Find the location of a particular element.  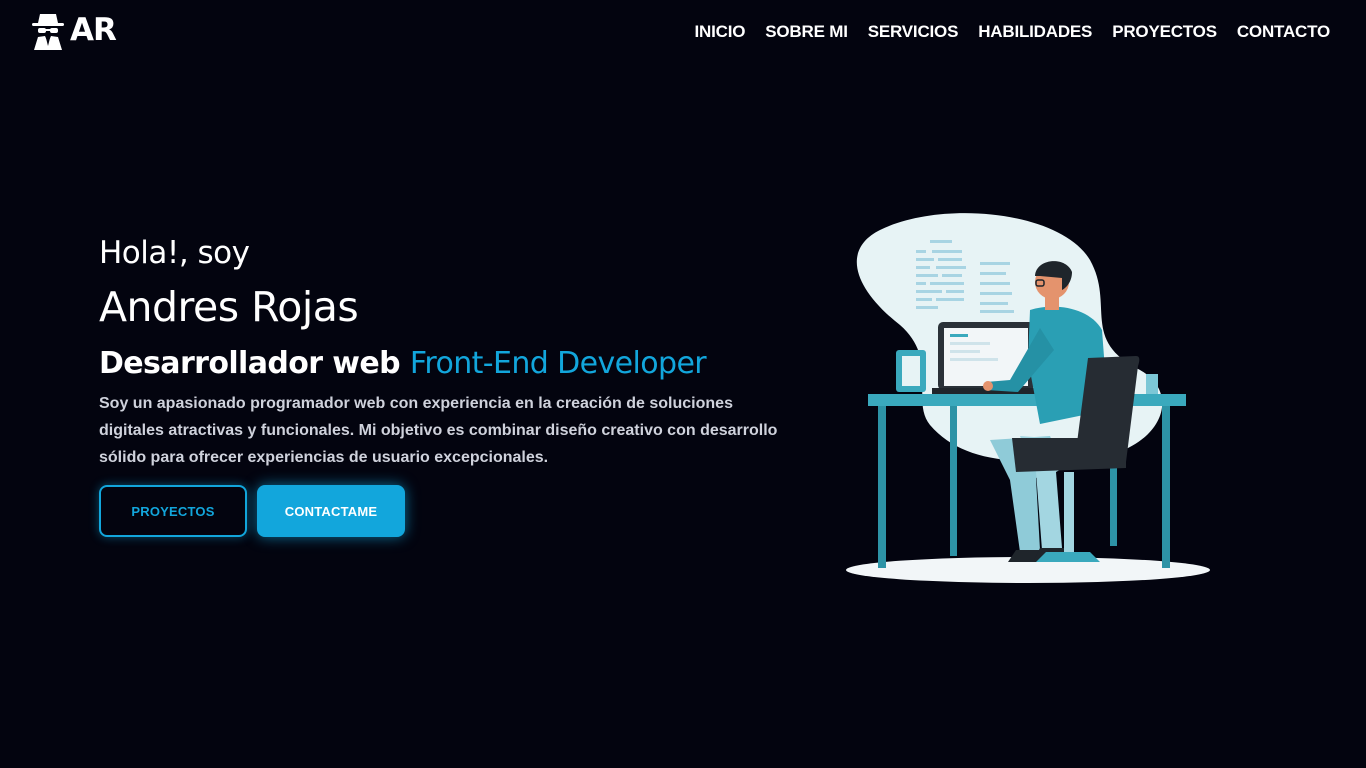

contact-button: CONTACTAME is located at coordinates (331, 511).